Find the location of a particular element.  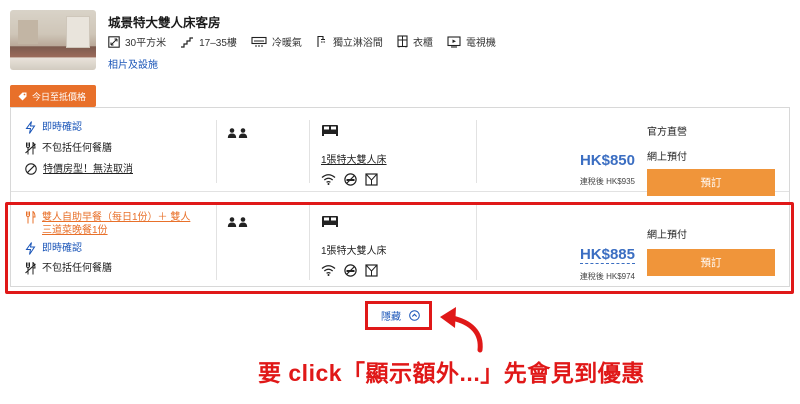

amenity-list: 30平方米 17–35樓 冷暖氣 獨立淋浴間 衣櫃 電視機 is located at coordinates (309, 41).